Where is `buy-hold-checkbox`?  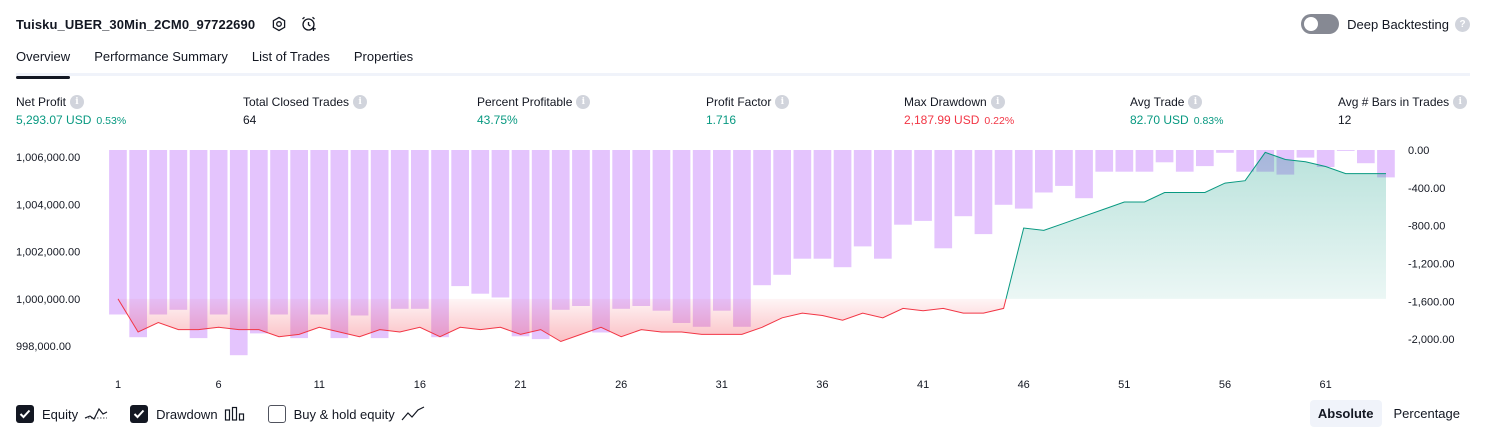 buy-hold-checkbox is located at coordinates (276, 414).